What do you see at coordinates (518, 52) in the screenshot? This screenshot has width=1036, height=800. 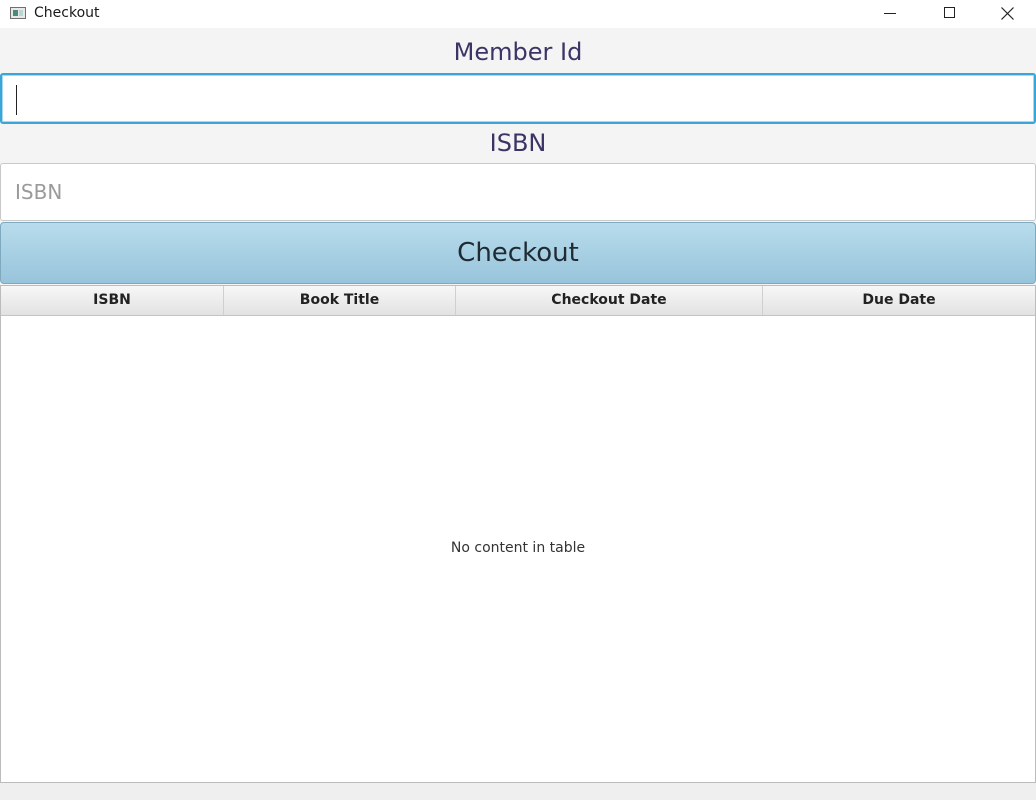 I see `member-id-label: Member Id` at bounding box center [518, 52].